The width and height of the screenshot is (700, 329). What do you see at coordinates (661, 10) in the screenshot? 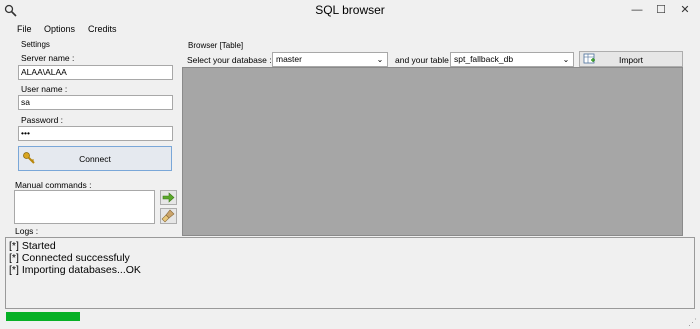
I see `maximize-button: ☐` at bounding box center [661, 10].